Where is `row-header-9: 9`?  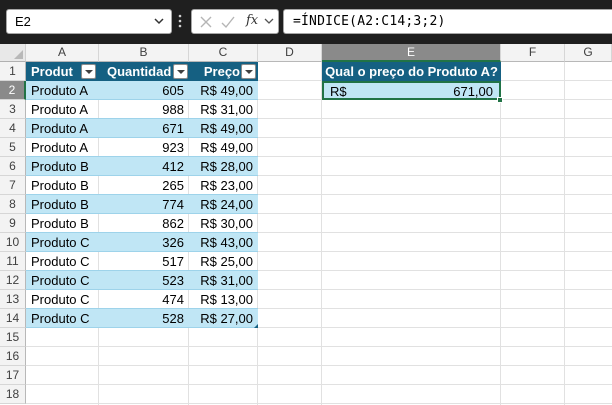 row-header-9: 9 is located at coordinates (13, 223).